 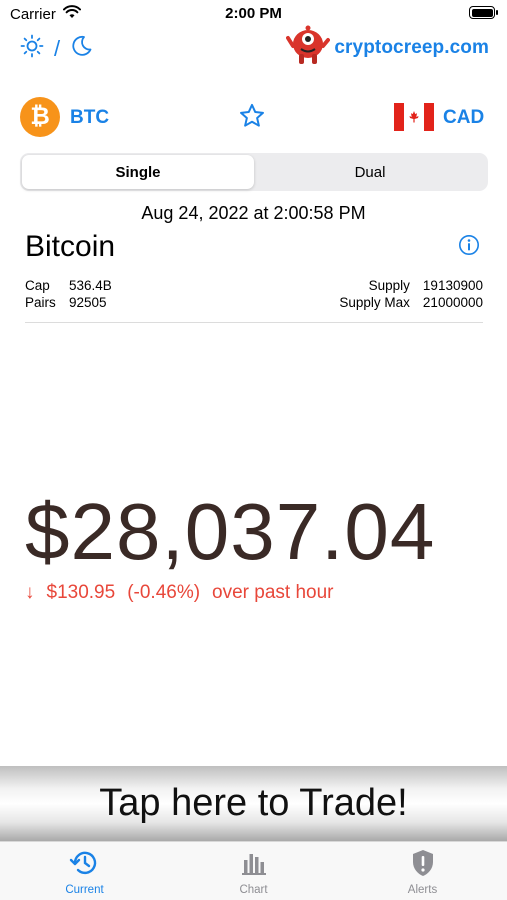 What do you see at coordinates (89, 118) in the screenshot?
I see `coin-symbol-button: BTC` at bounding box center [89, 118].